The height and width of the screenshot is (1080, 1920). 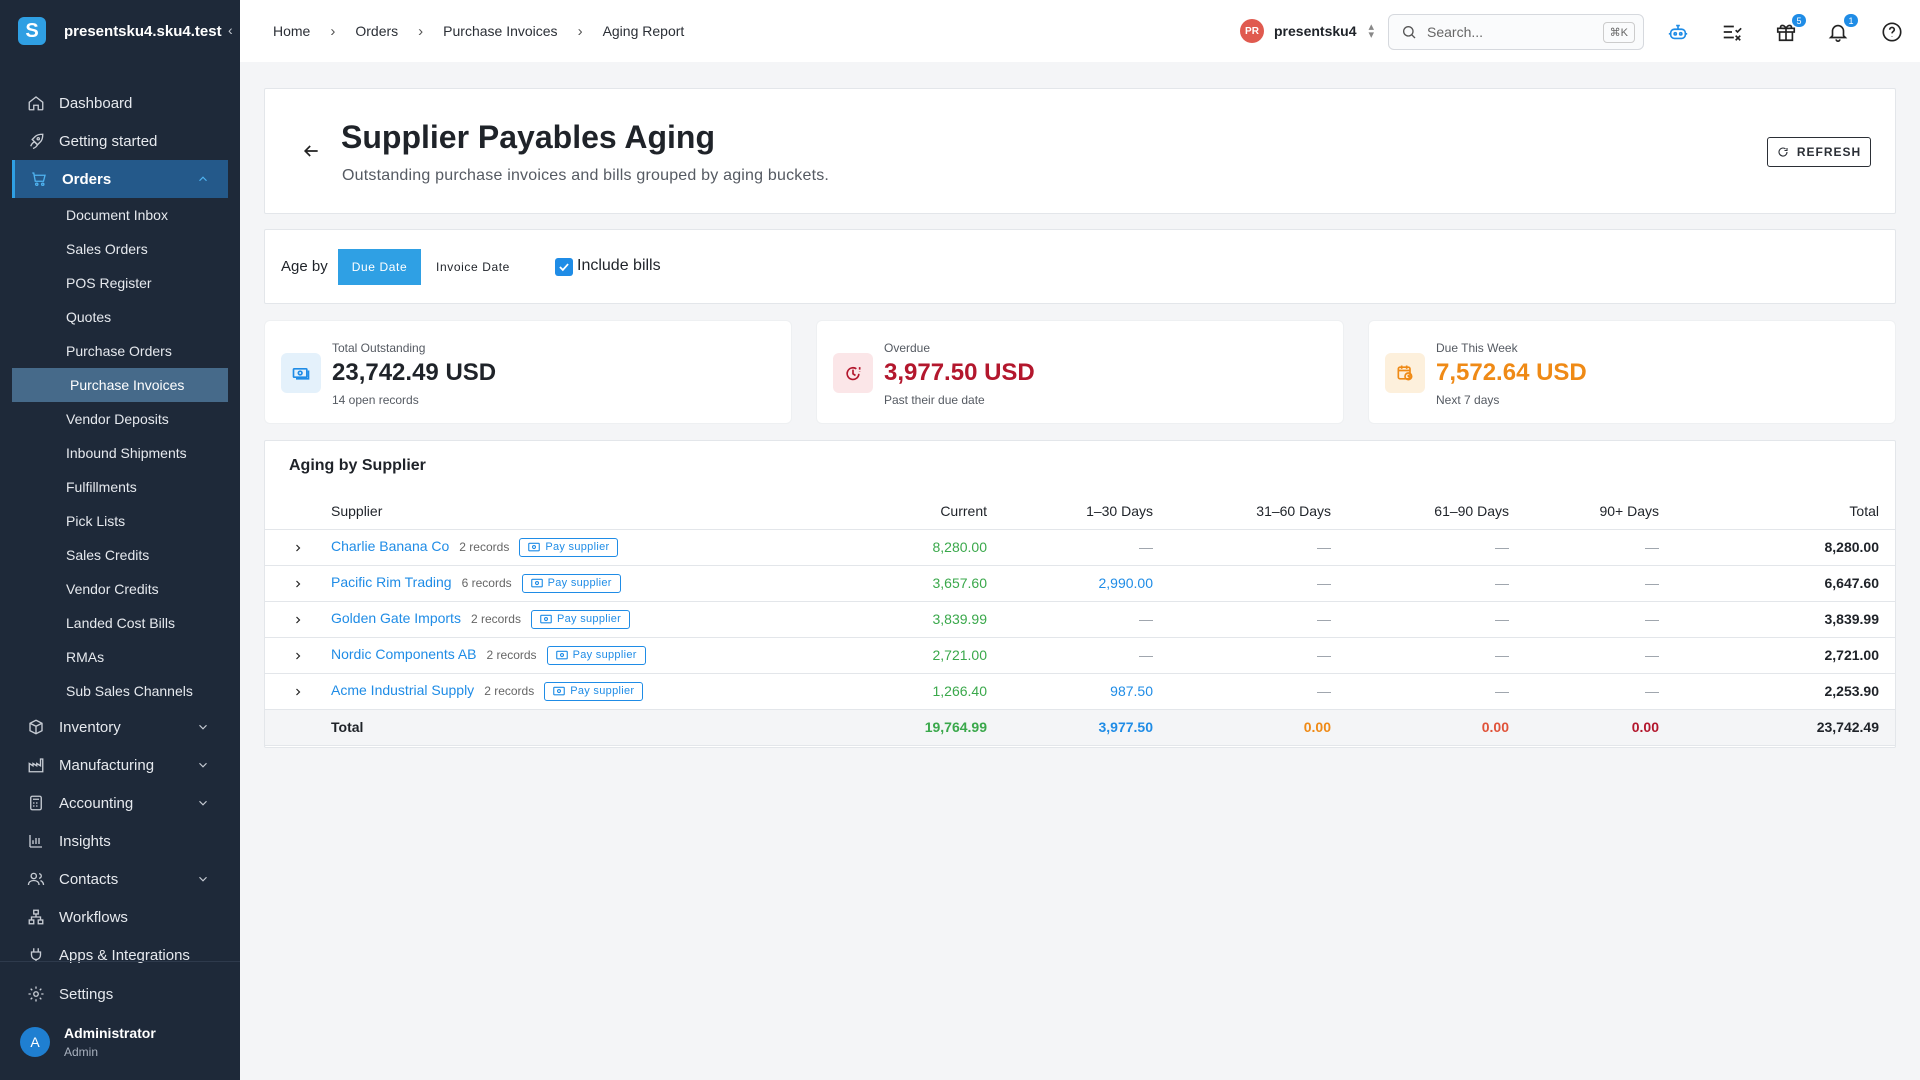 What do you see at coordinates (1790, 29) in the screenshot?
I see `gift-icon: 5` at bounding box center [1790, 29].